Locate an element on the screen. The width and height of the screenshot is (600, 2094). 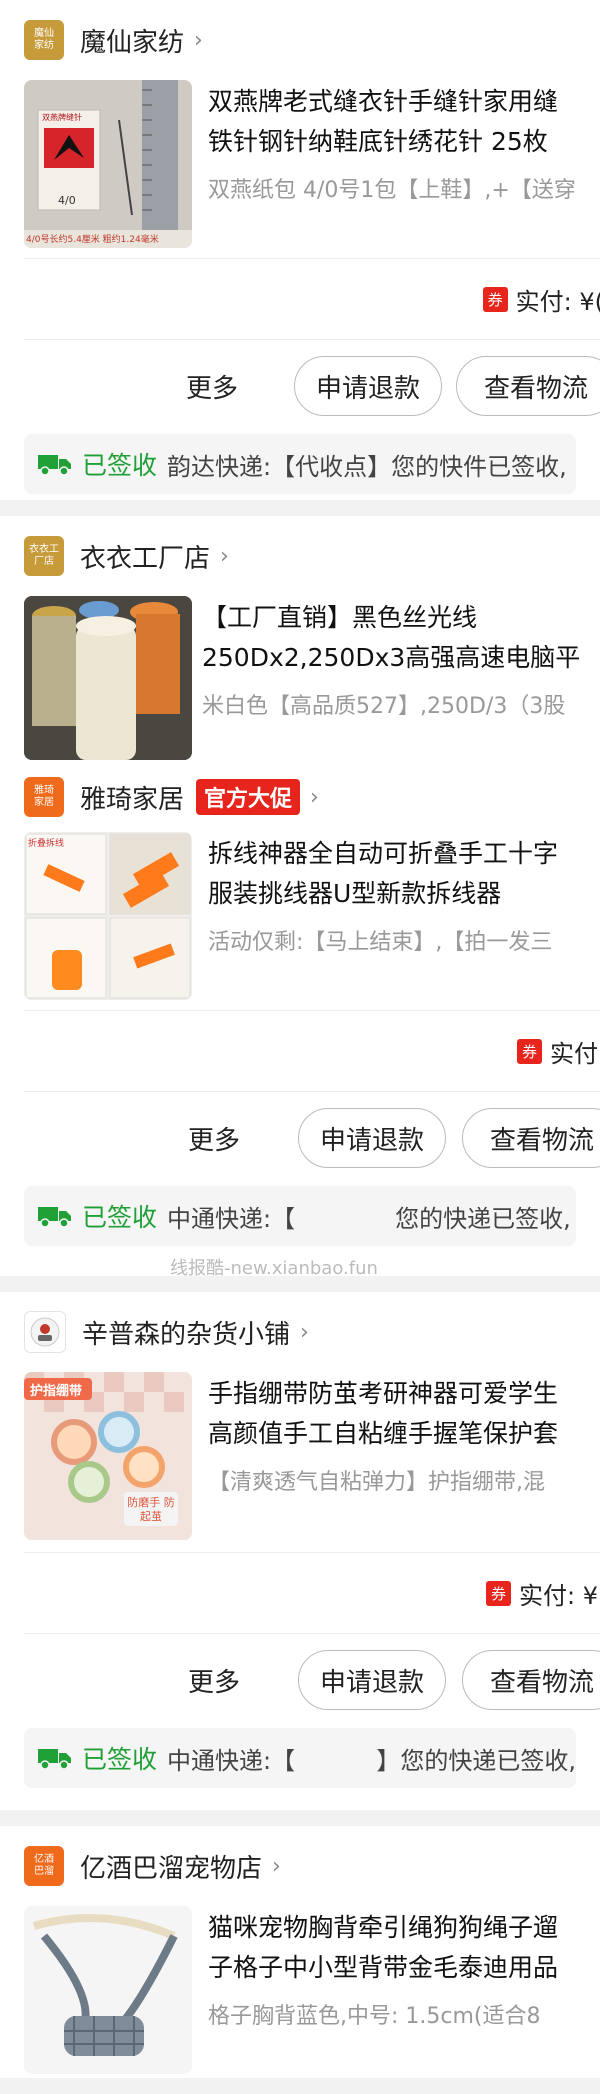
store-logo is located at coordinates (45, 1332).